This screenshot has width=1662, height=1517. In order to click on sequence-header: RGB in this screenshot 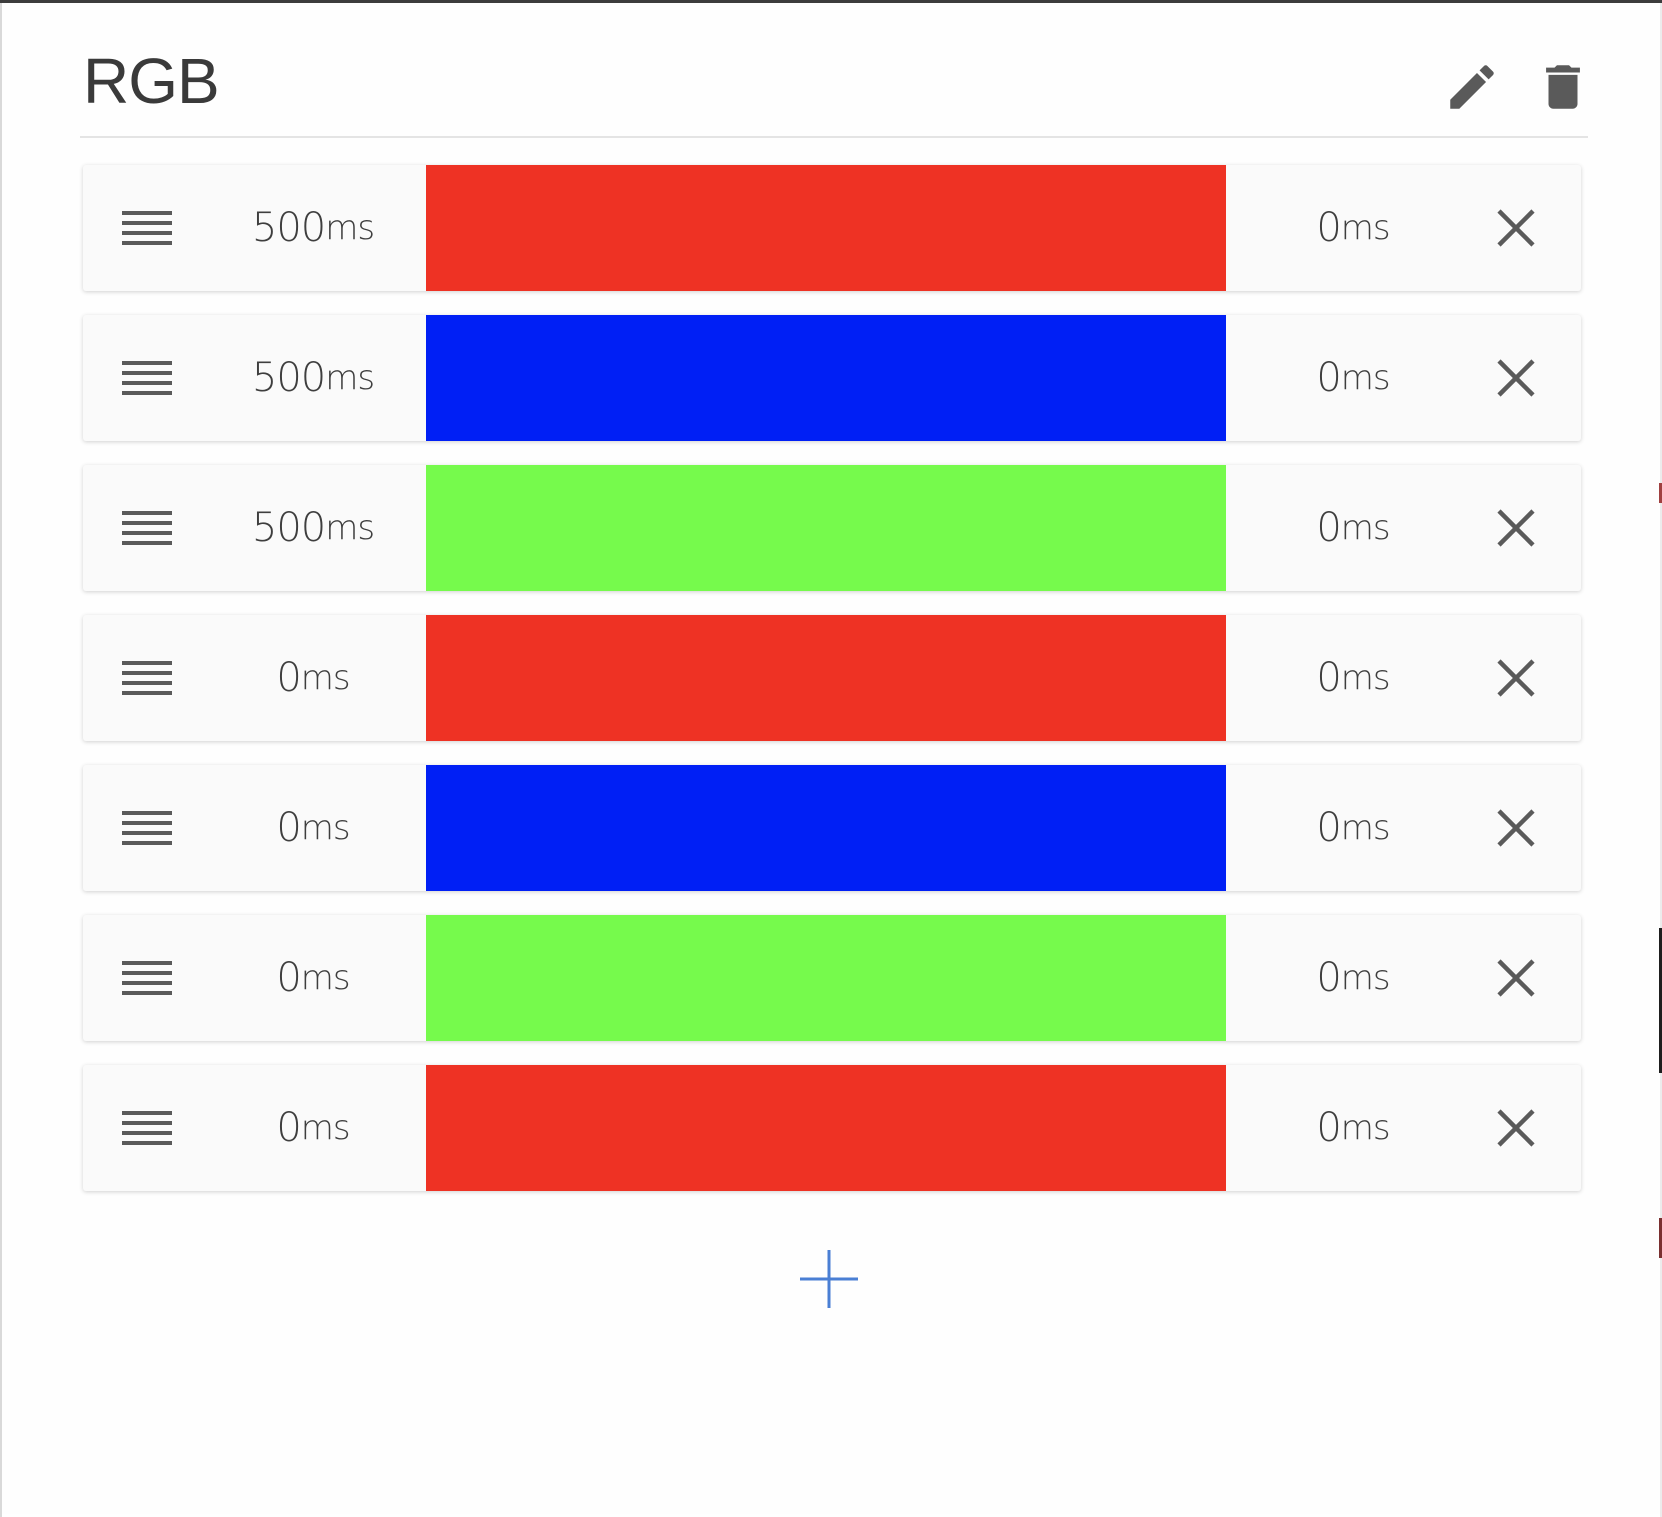, I will do `click(834, 70)`.